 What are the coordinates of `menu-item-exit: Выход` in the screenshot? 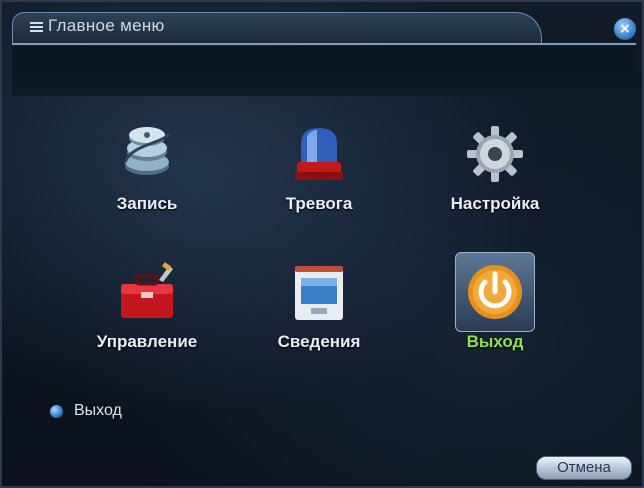 It's located at (495, 316).